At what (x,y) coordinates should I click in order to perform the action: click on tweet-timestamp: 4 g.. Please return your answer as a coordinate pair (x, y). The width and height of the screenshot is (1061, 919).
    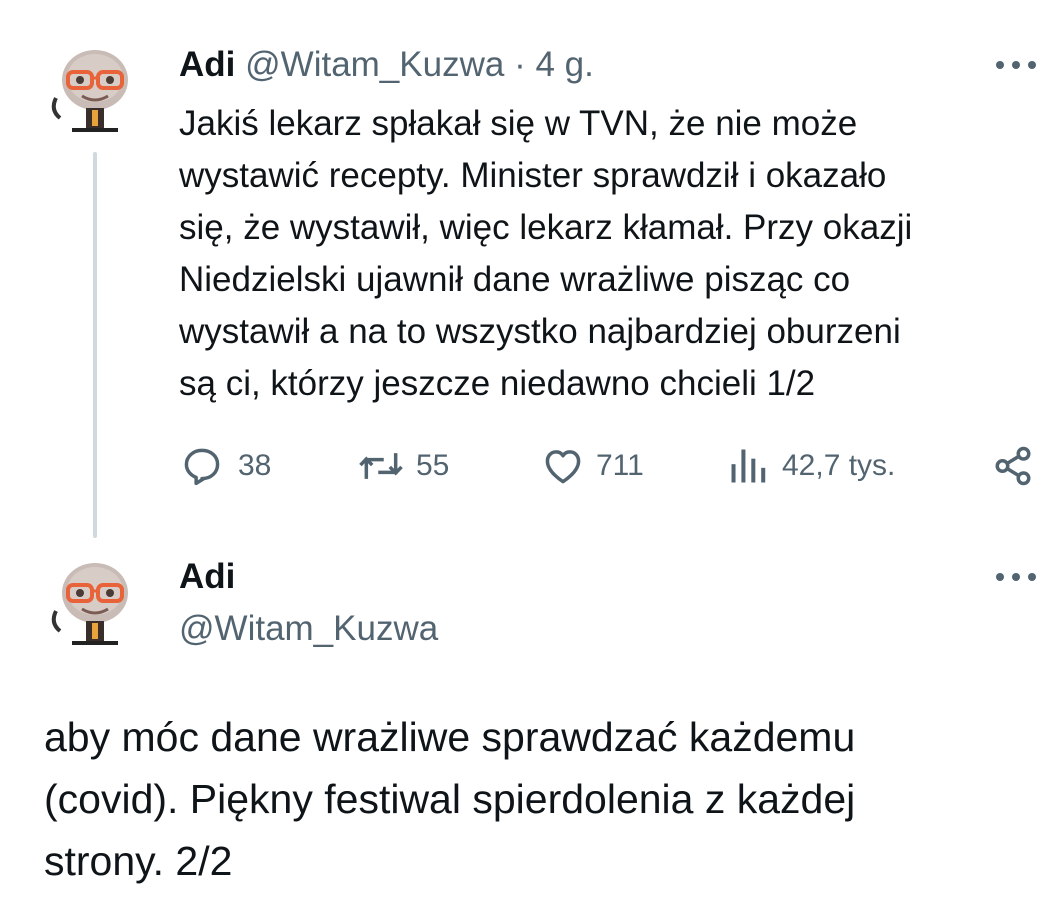
    Looking at the image, I should click on (564, 64).